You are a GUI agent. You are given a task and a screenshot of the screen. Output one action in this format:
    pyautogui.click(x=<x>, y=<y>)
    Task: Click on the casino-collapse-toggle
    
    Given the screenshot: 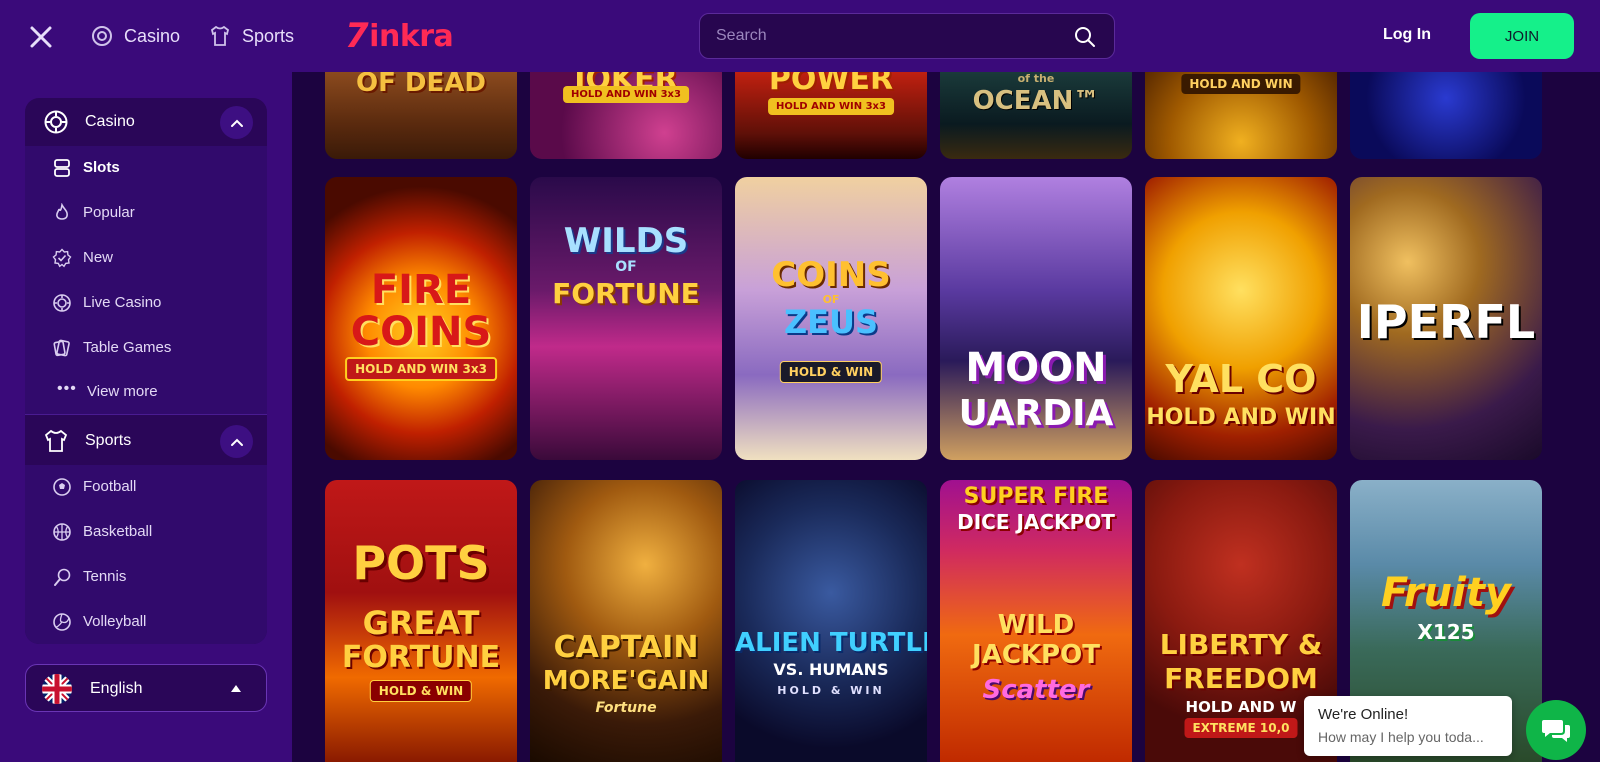 What is the action you would take?
    pyautogui.click(x=236, y=122)
    